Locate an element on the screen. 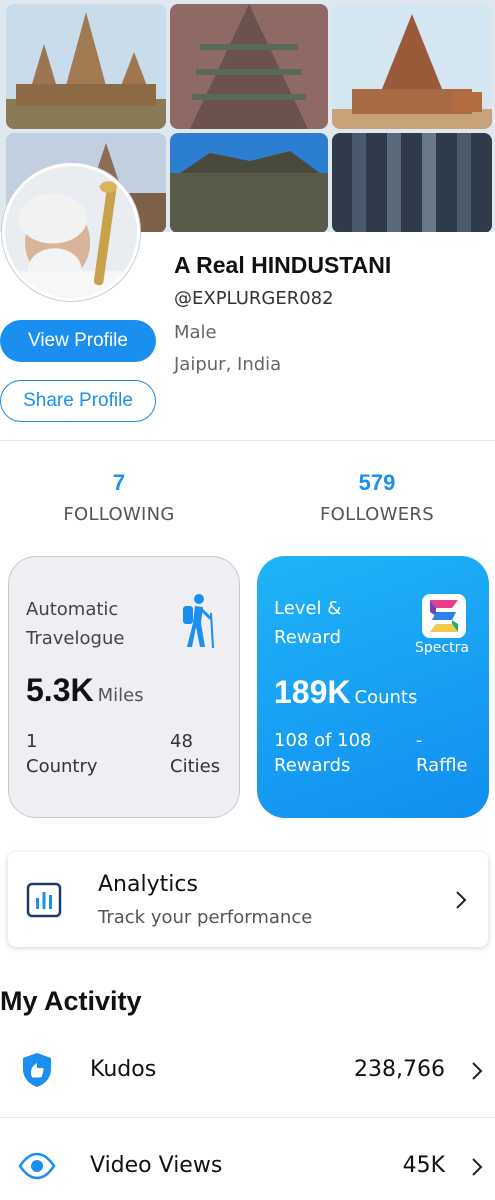 Image resolution: width=495 pixels, height=1200 pixels. profile-name: A Real HINDUSTANI is located at coordinates (283, 265).